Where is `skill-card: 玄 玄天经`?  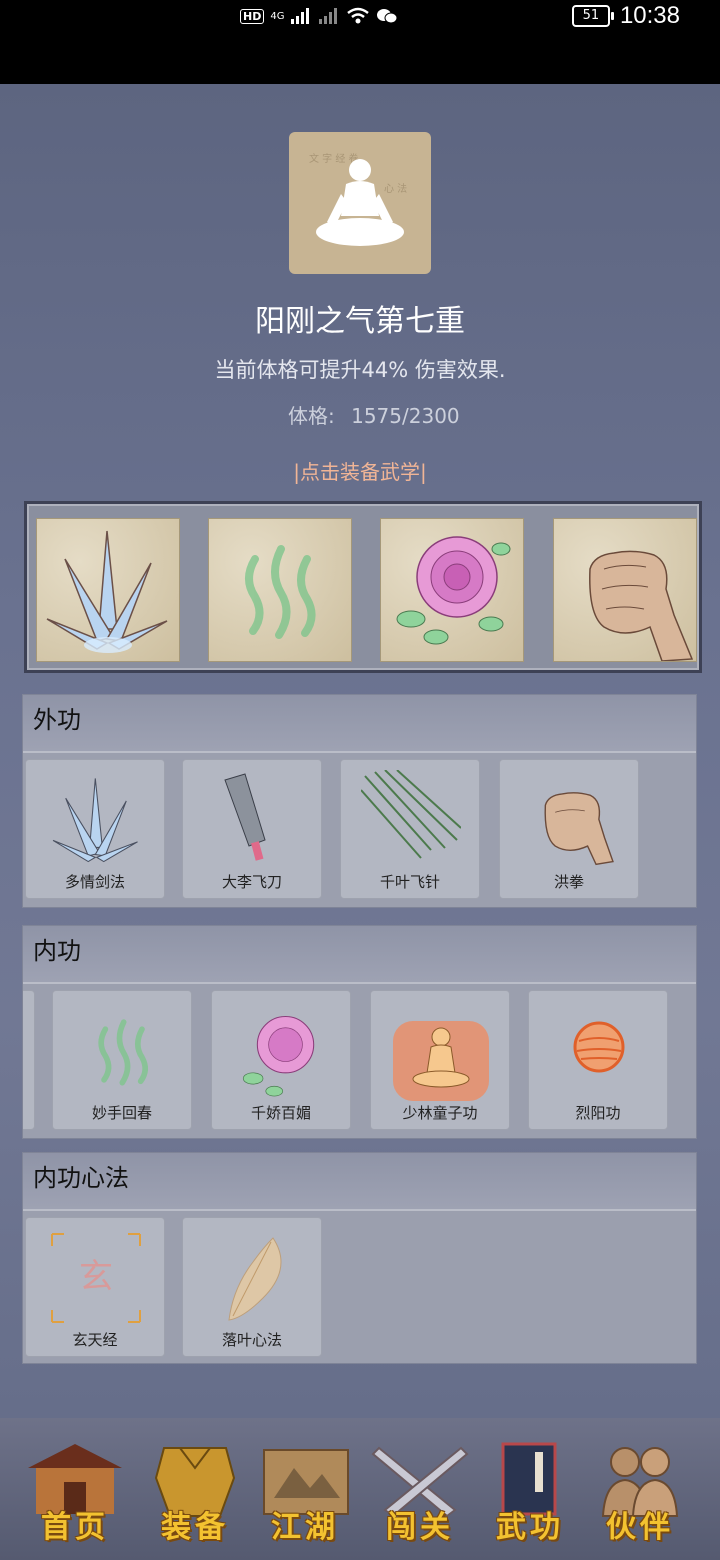 skill-card: 玄 玄天经 is located at coordinates (95, 1287).